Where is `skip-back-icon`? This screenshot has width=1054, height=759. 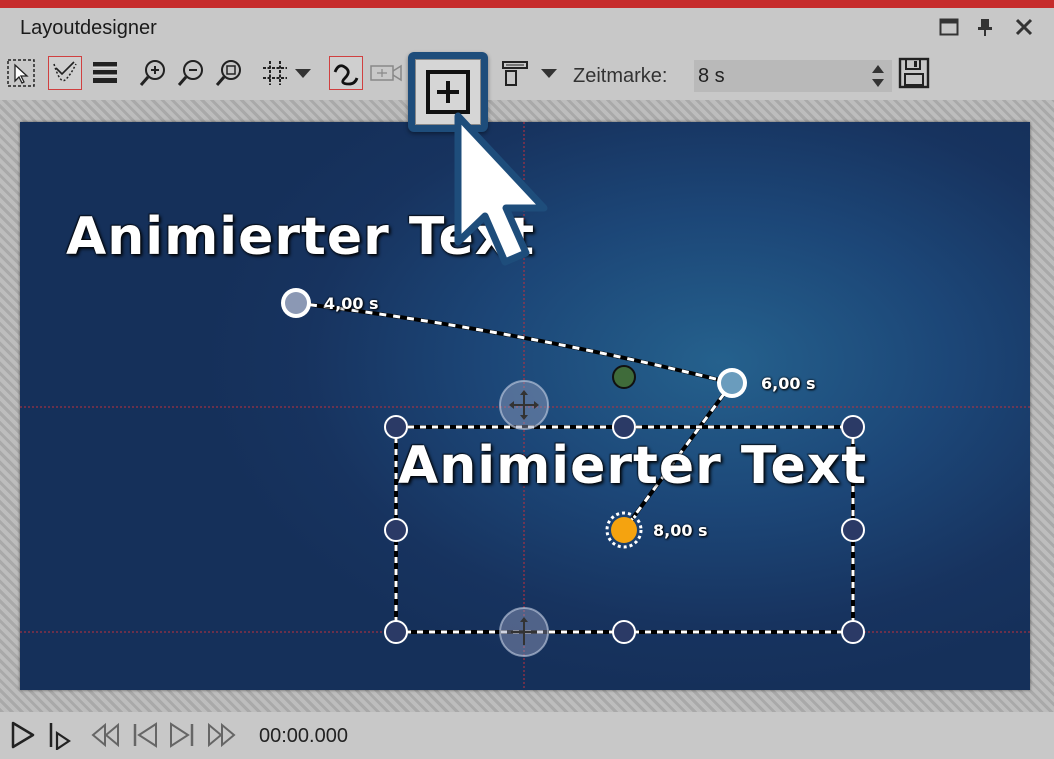 skip-back-icon is located at coordinates (145, 735).